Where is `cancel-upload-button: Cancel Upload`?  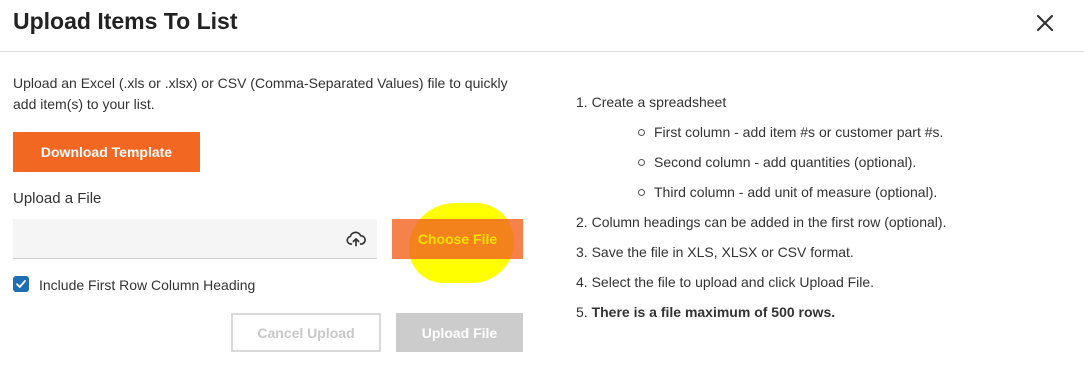
cancel-upload-button: Cancel Upload is located at coordinates (306, 332).